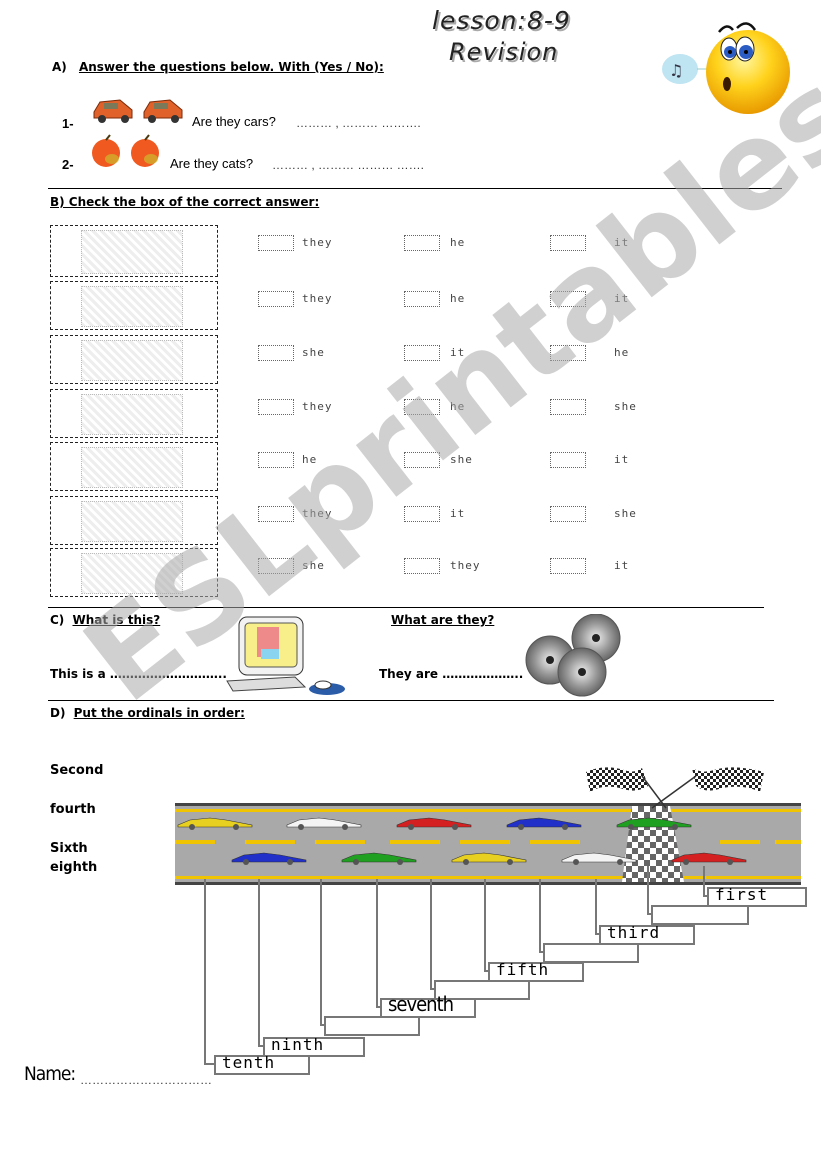 The image size is (821, 1169). What do you see at coordinates (57, 620) in the screenshot?
I see `section-c-prefix: C)` at bounding box center [57, 620].